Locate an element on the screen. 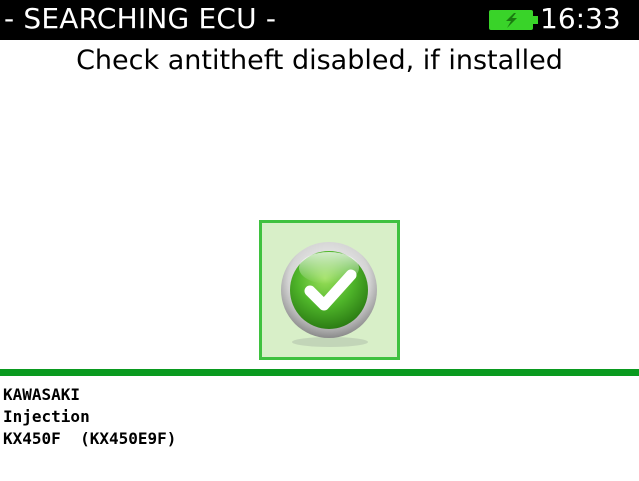 This screenshot has height=481, width=639. vehicle-info: KAWASAKI Injection KX450F (KX450E9F) is located at coordinates (89, 417).